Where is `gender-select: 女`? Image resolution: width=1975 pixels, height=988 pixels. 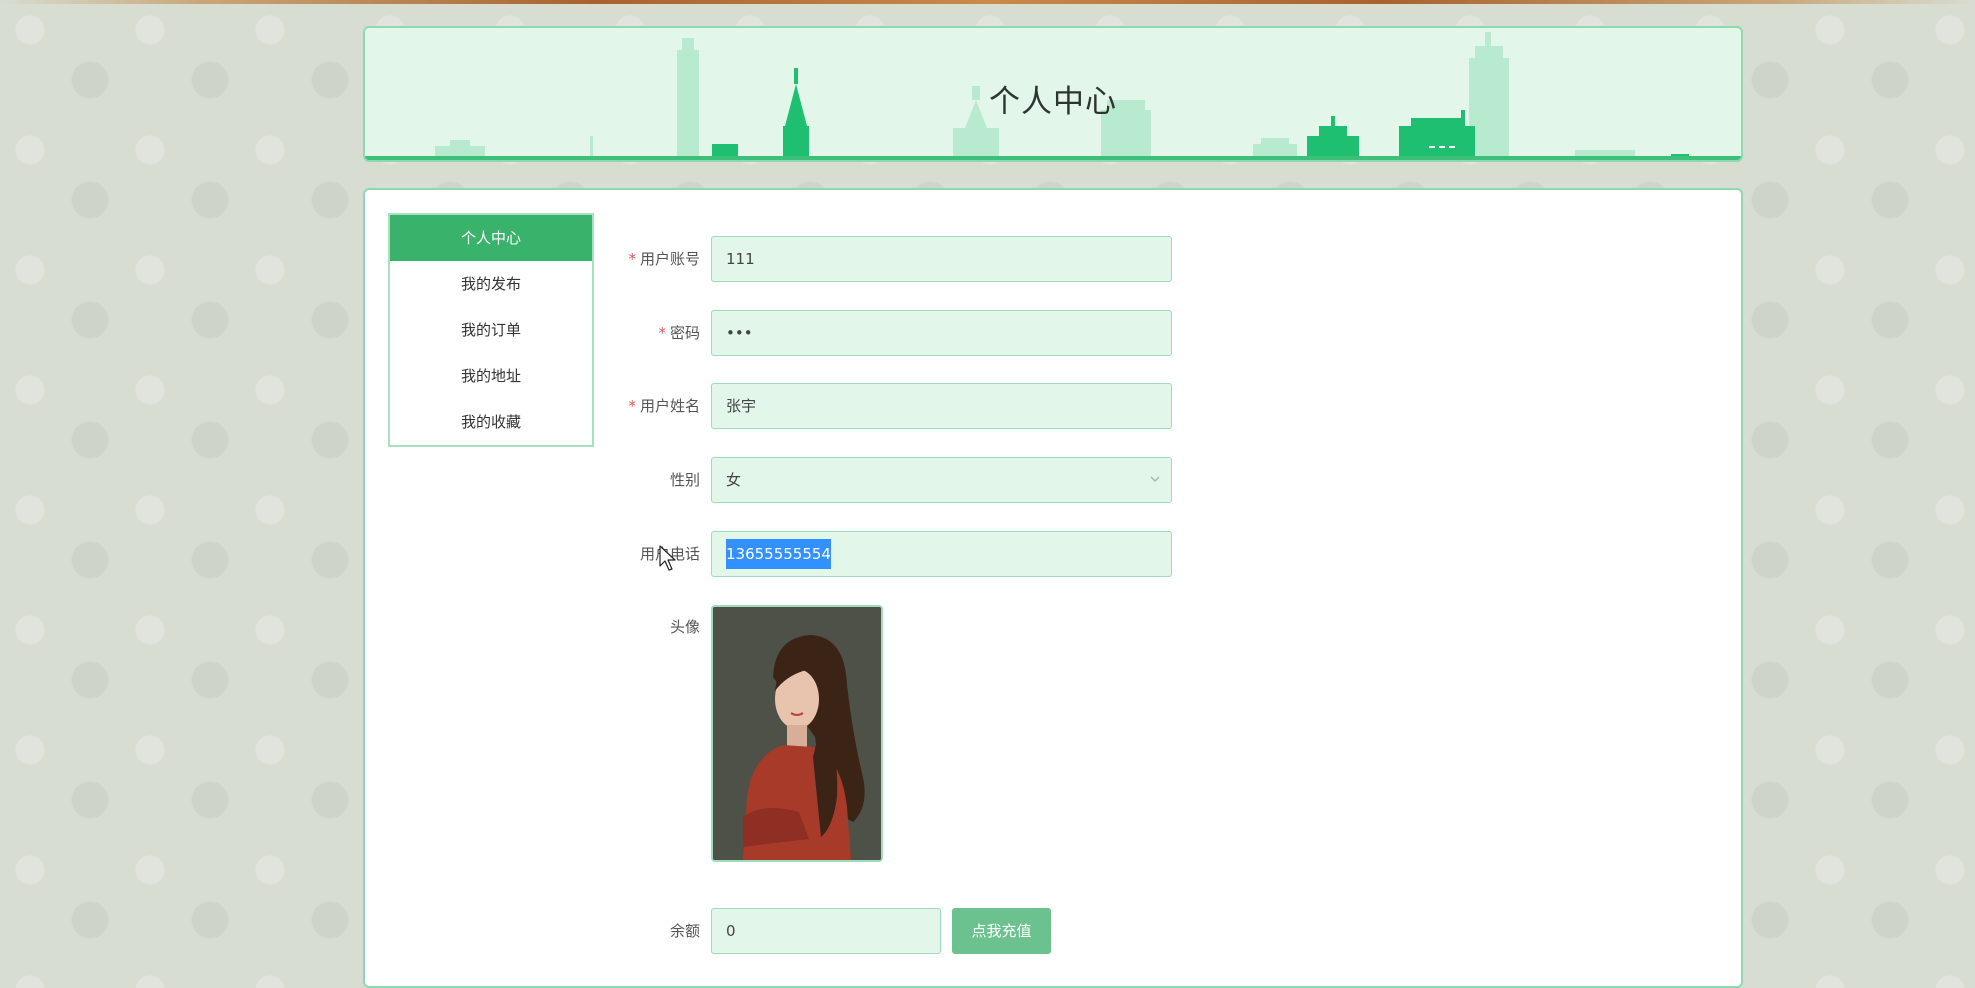
gender-select: 女 is located at coordinates (941, 480).